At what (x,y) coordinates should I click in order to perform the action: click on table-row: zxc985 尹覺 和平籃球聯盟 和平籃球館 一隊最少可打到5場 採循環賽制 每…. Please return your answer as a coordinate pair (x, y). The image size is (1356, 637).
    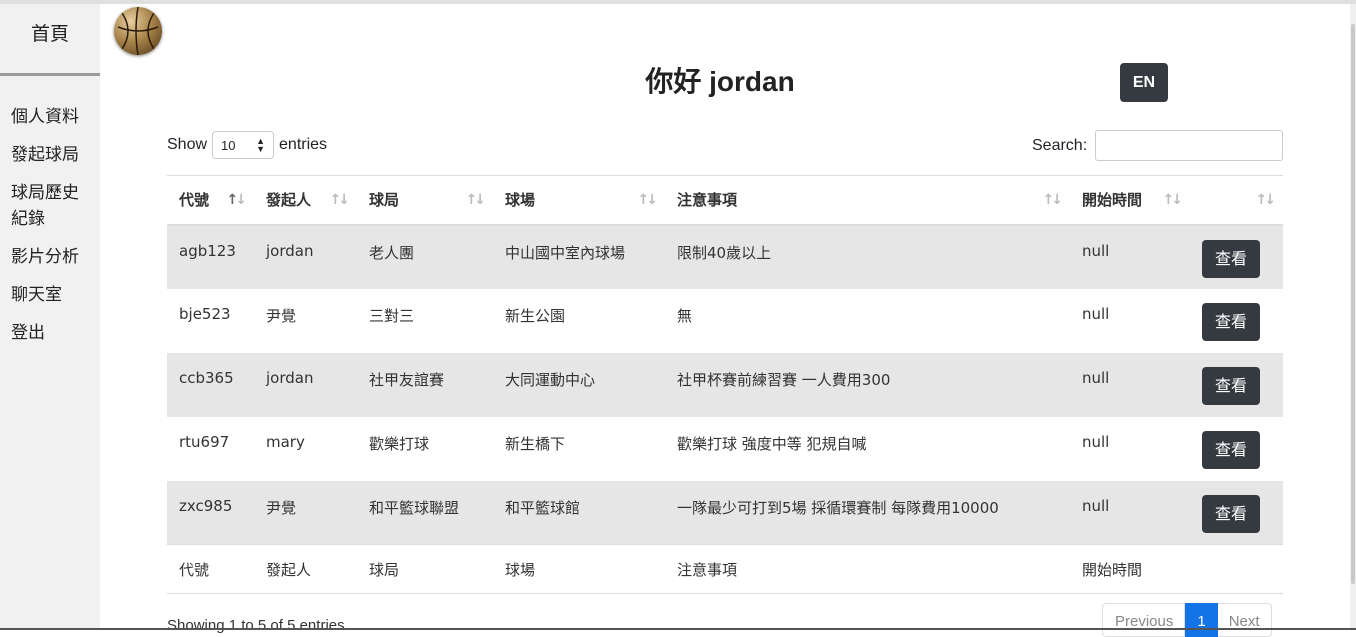
    Looking at the image, I should click on (725, 512).